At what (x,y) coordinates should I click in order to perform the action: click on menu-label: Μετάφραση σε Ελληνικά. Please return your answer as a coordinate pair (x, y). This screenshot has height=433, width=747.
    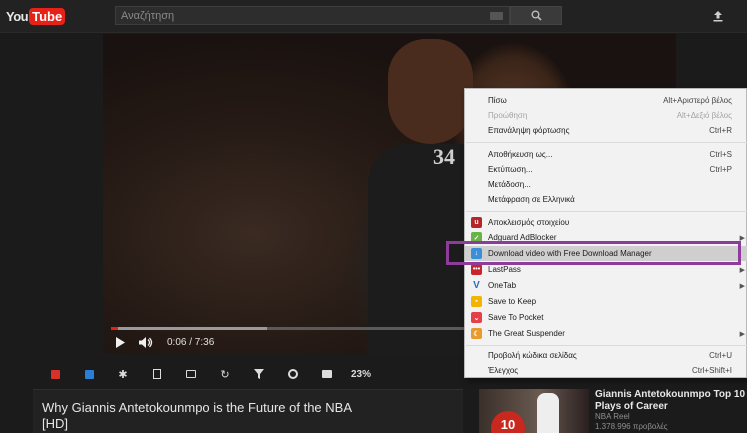
    Looking at the image, I should click on (531, 199).